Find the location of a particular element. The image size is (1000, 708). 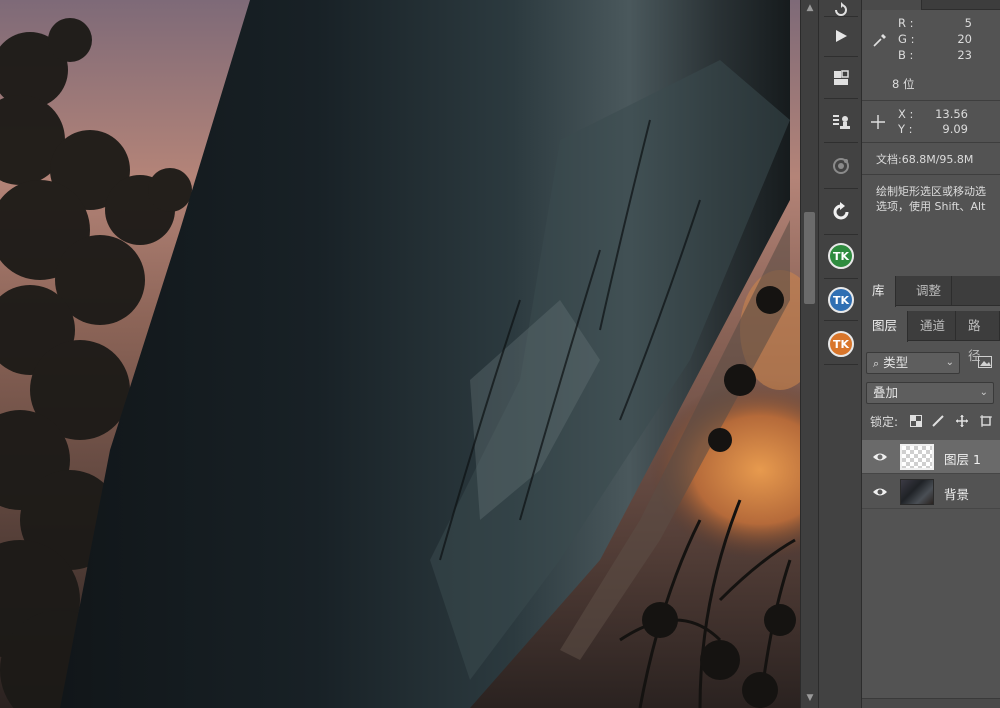

lock-transparent-pixels-icon is located at coordinates (916, 421).